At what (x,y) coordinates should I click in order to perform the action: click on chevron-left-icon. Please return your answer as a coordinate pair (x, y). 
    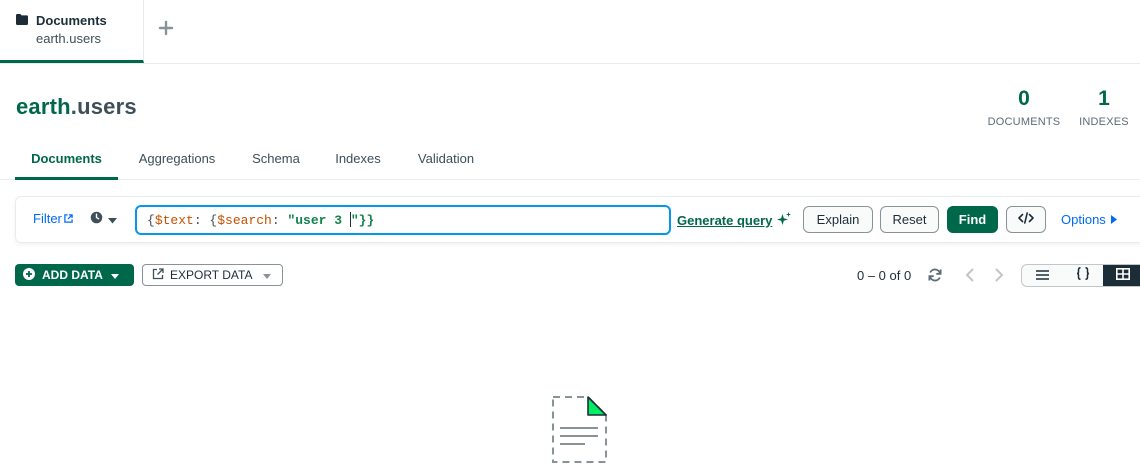
    Looking at the image, I should click on (970, 277).